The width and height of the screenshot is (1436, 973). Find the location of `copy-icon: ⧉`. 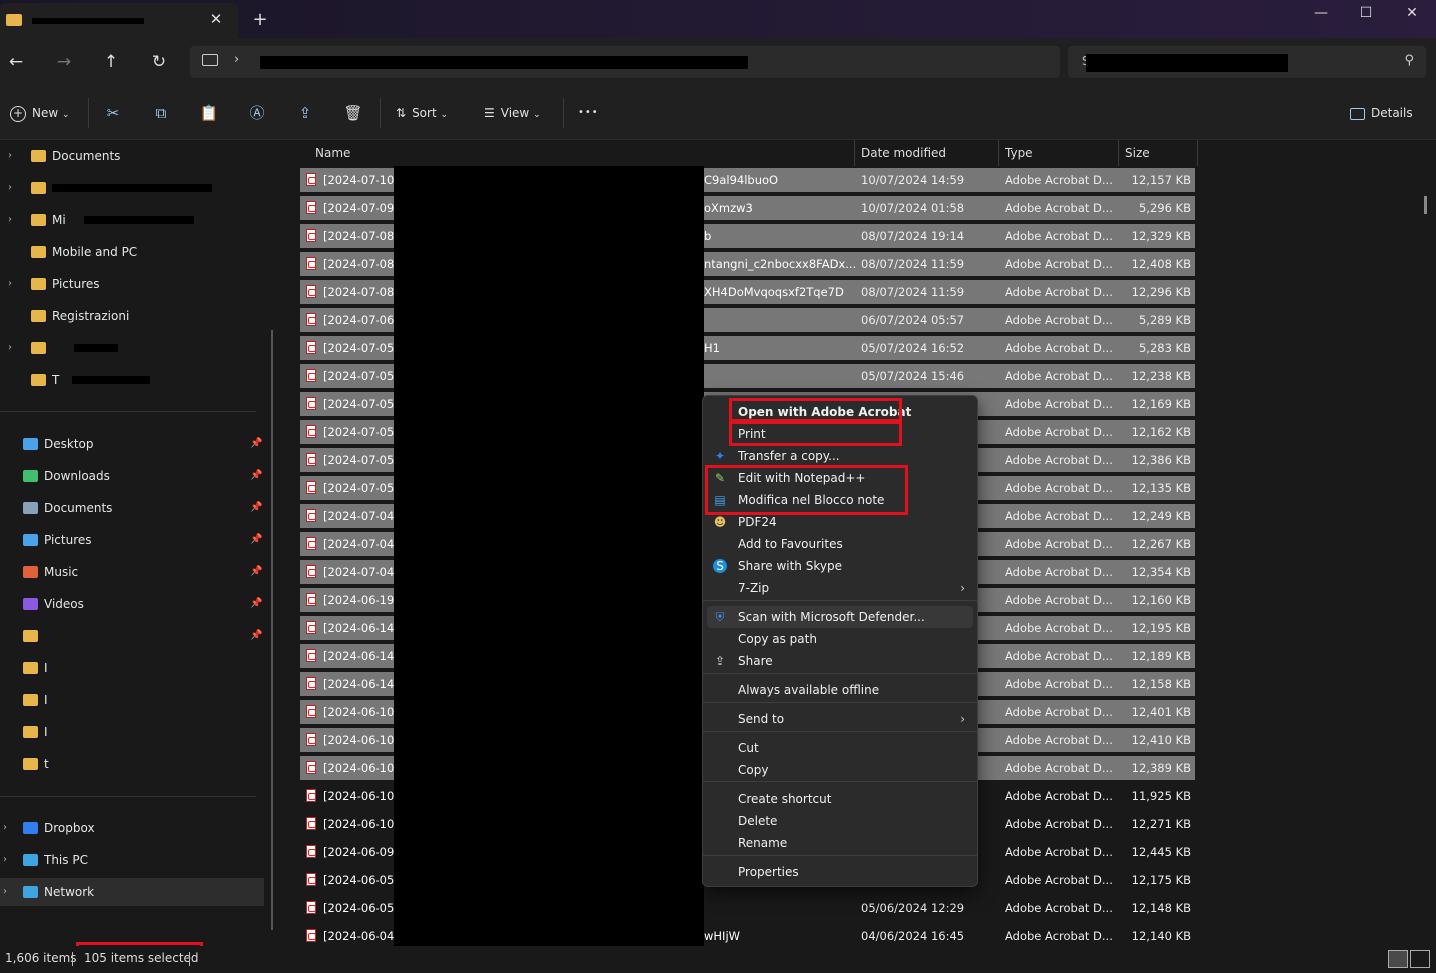

copy-icon: ⧉ is located at coordinates (161, 113).